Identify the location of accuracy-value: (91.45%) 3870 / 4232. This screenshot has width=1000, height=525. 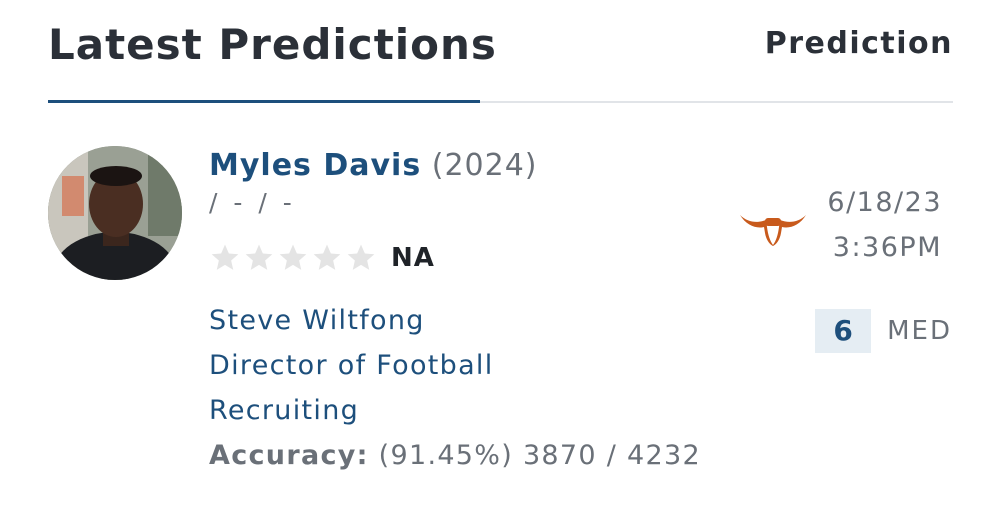
(539, 455).